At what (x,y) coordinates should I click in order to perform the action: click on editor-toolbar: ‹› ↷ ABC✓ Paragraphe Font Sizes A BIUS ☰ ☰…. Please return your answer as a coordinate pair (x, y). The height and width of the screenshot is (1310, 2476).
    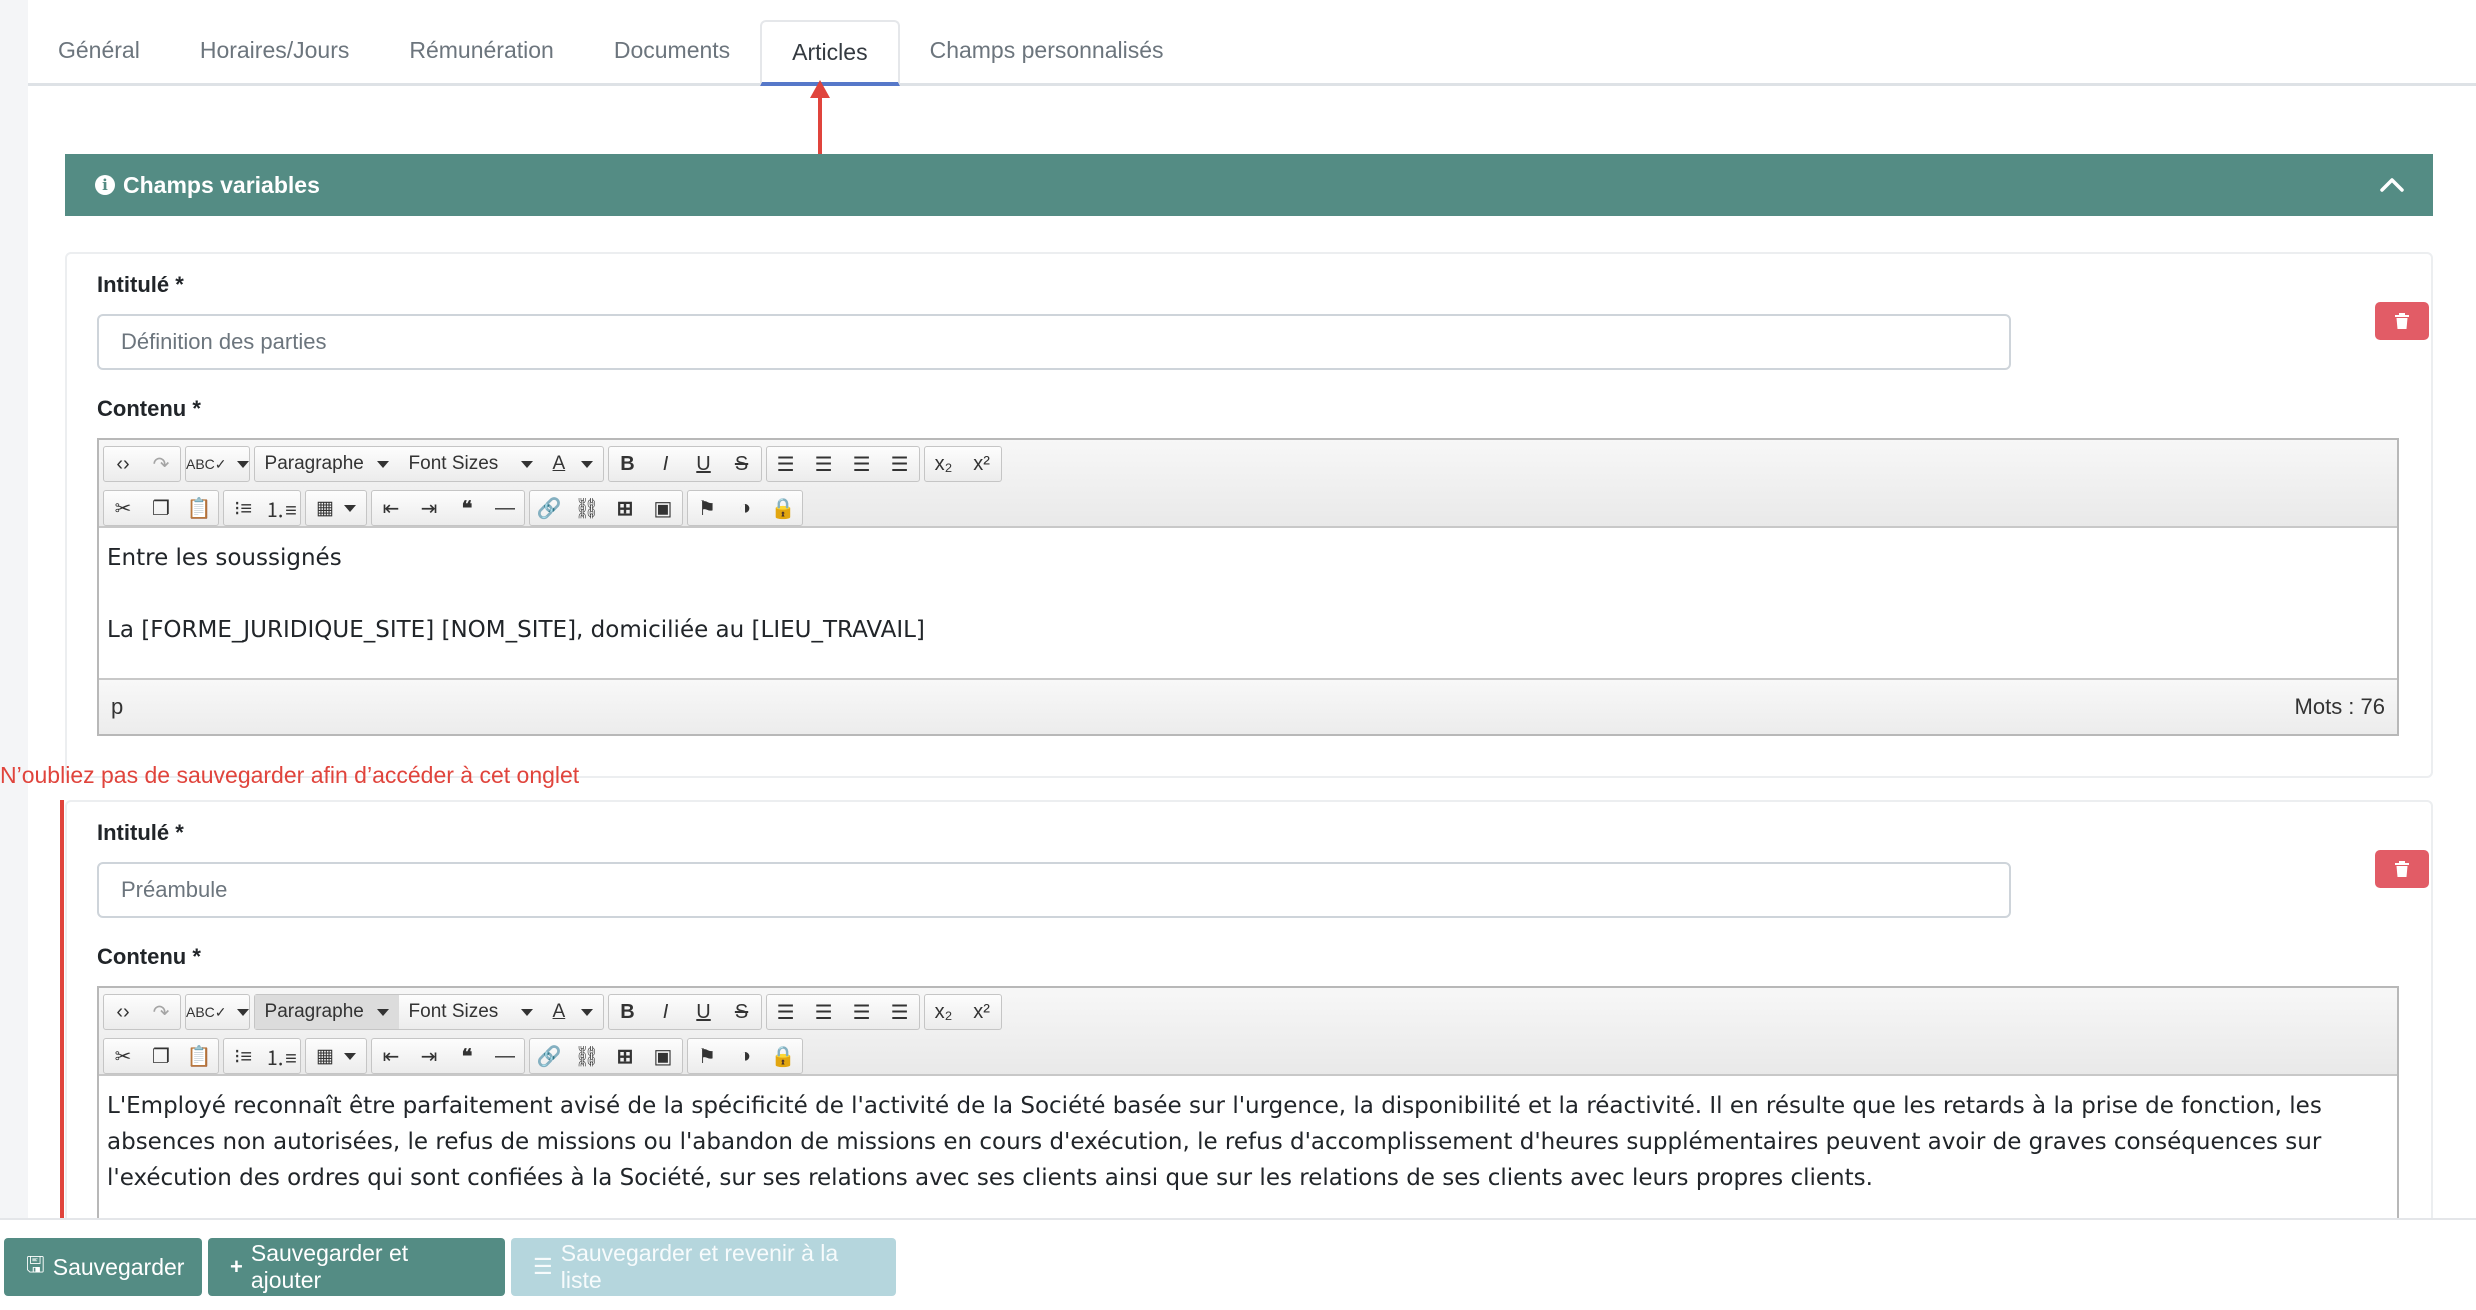
    Looking at the image, I should click on (1248, 484).